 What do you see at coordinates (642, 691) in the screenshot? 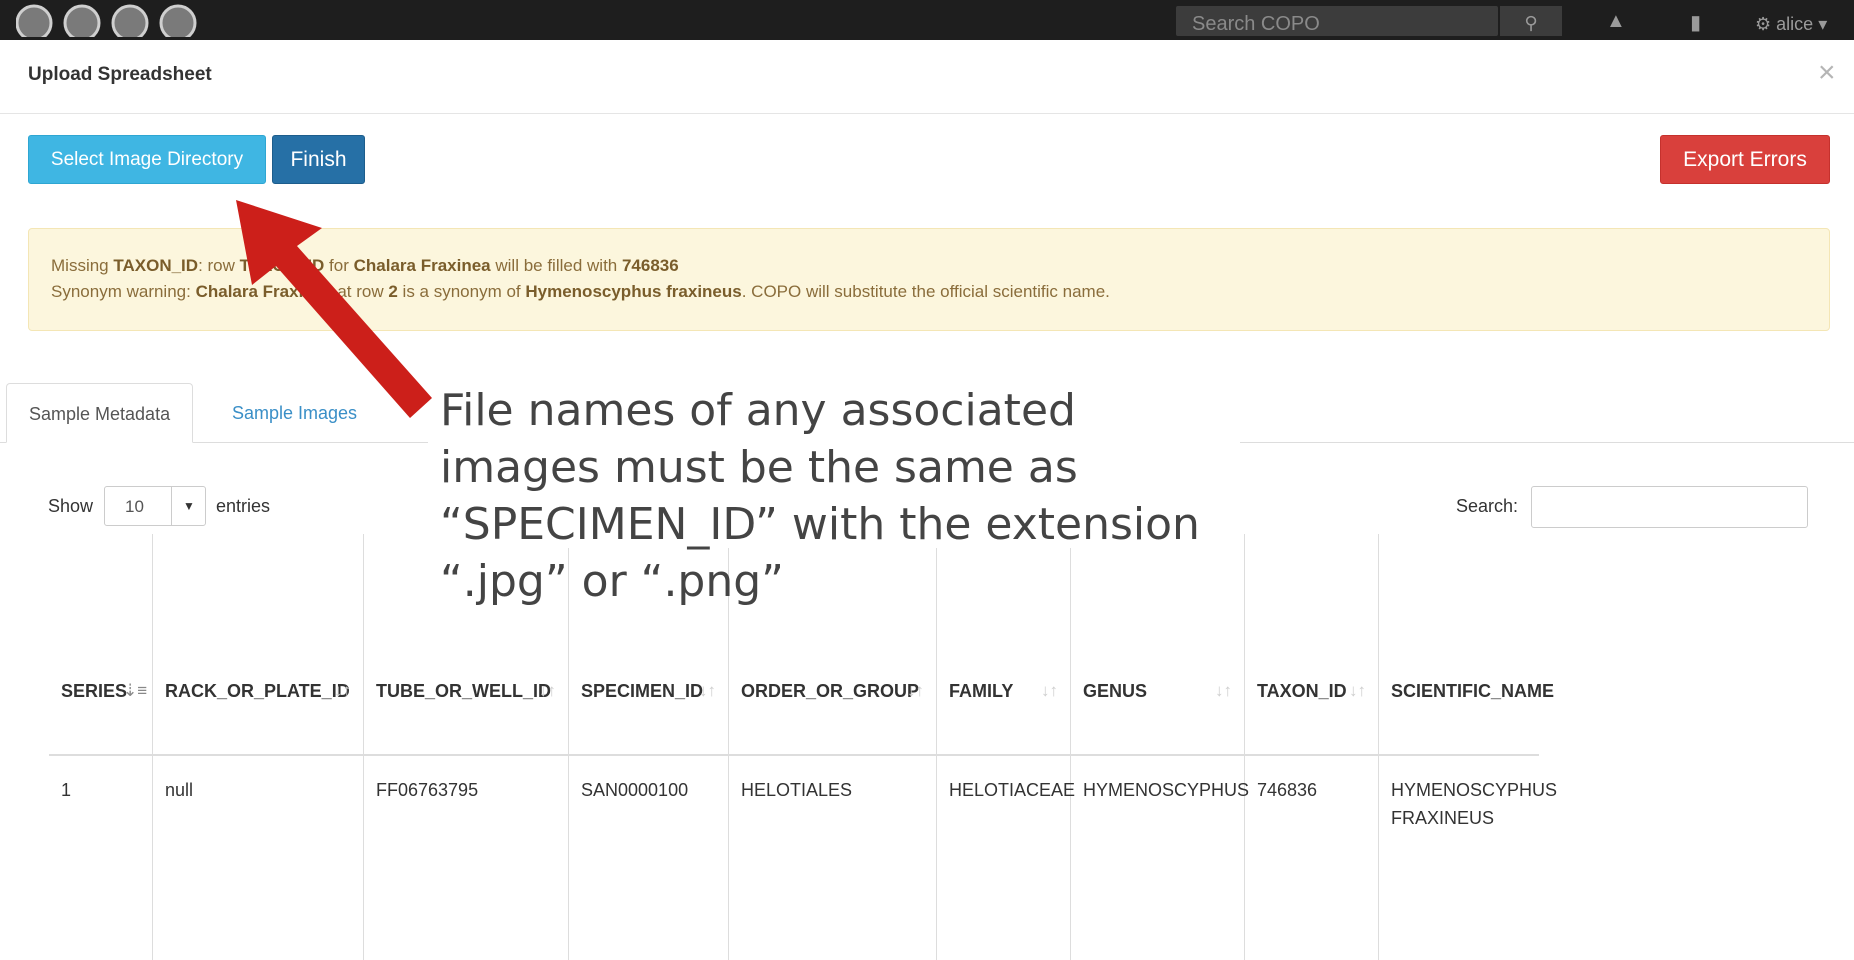
I see `column-header-label: SPECIMEN_ID` at bounding box center [642, 691].